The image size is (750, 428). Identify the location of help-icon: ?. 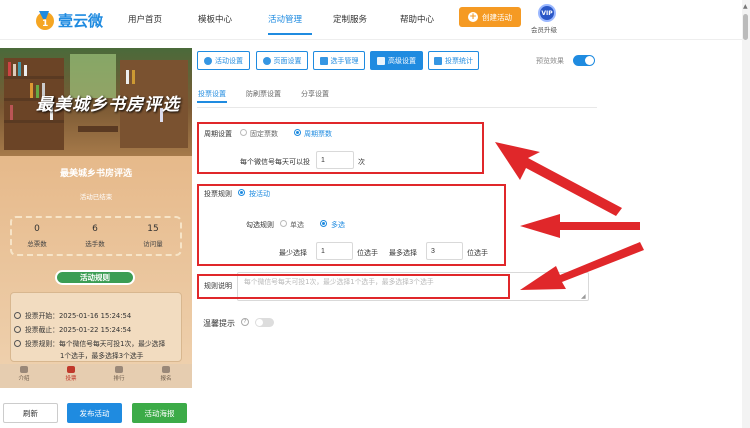
(245, 322).